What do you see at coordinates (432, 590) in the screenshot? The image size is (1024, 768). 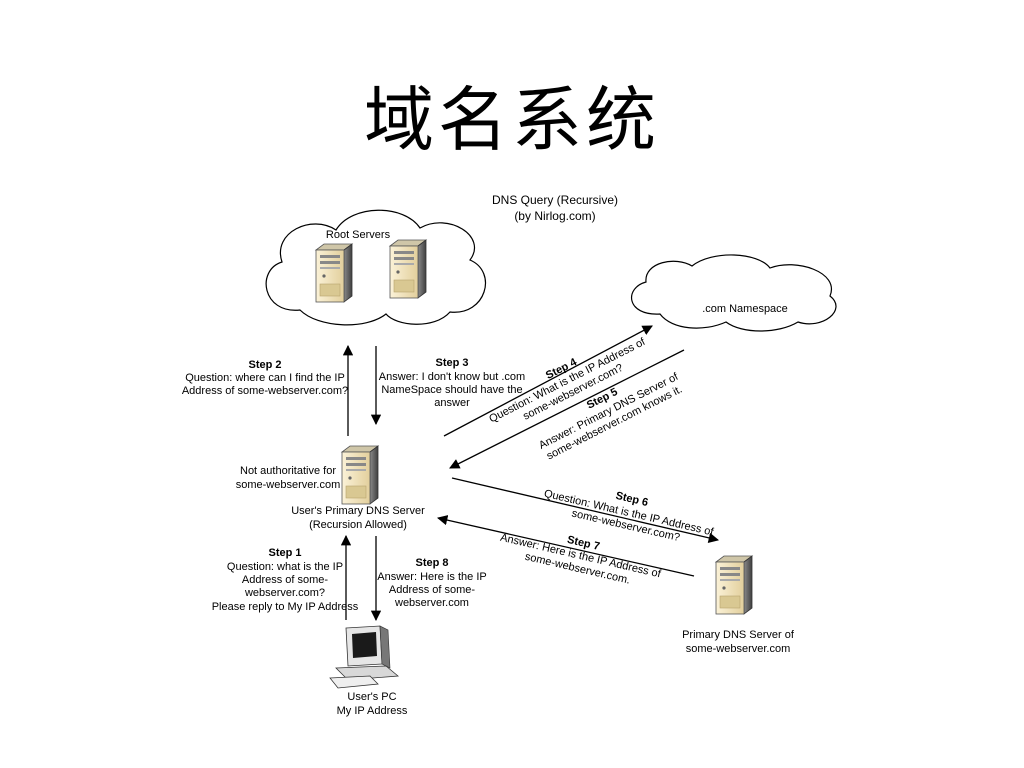 I see `step-8-line: Address of some-` at bounding box center [432, 590].